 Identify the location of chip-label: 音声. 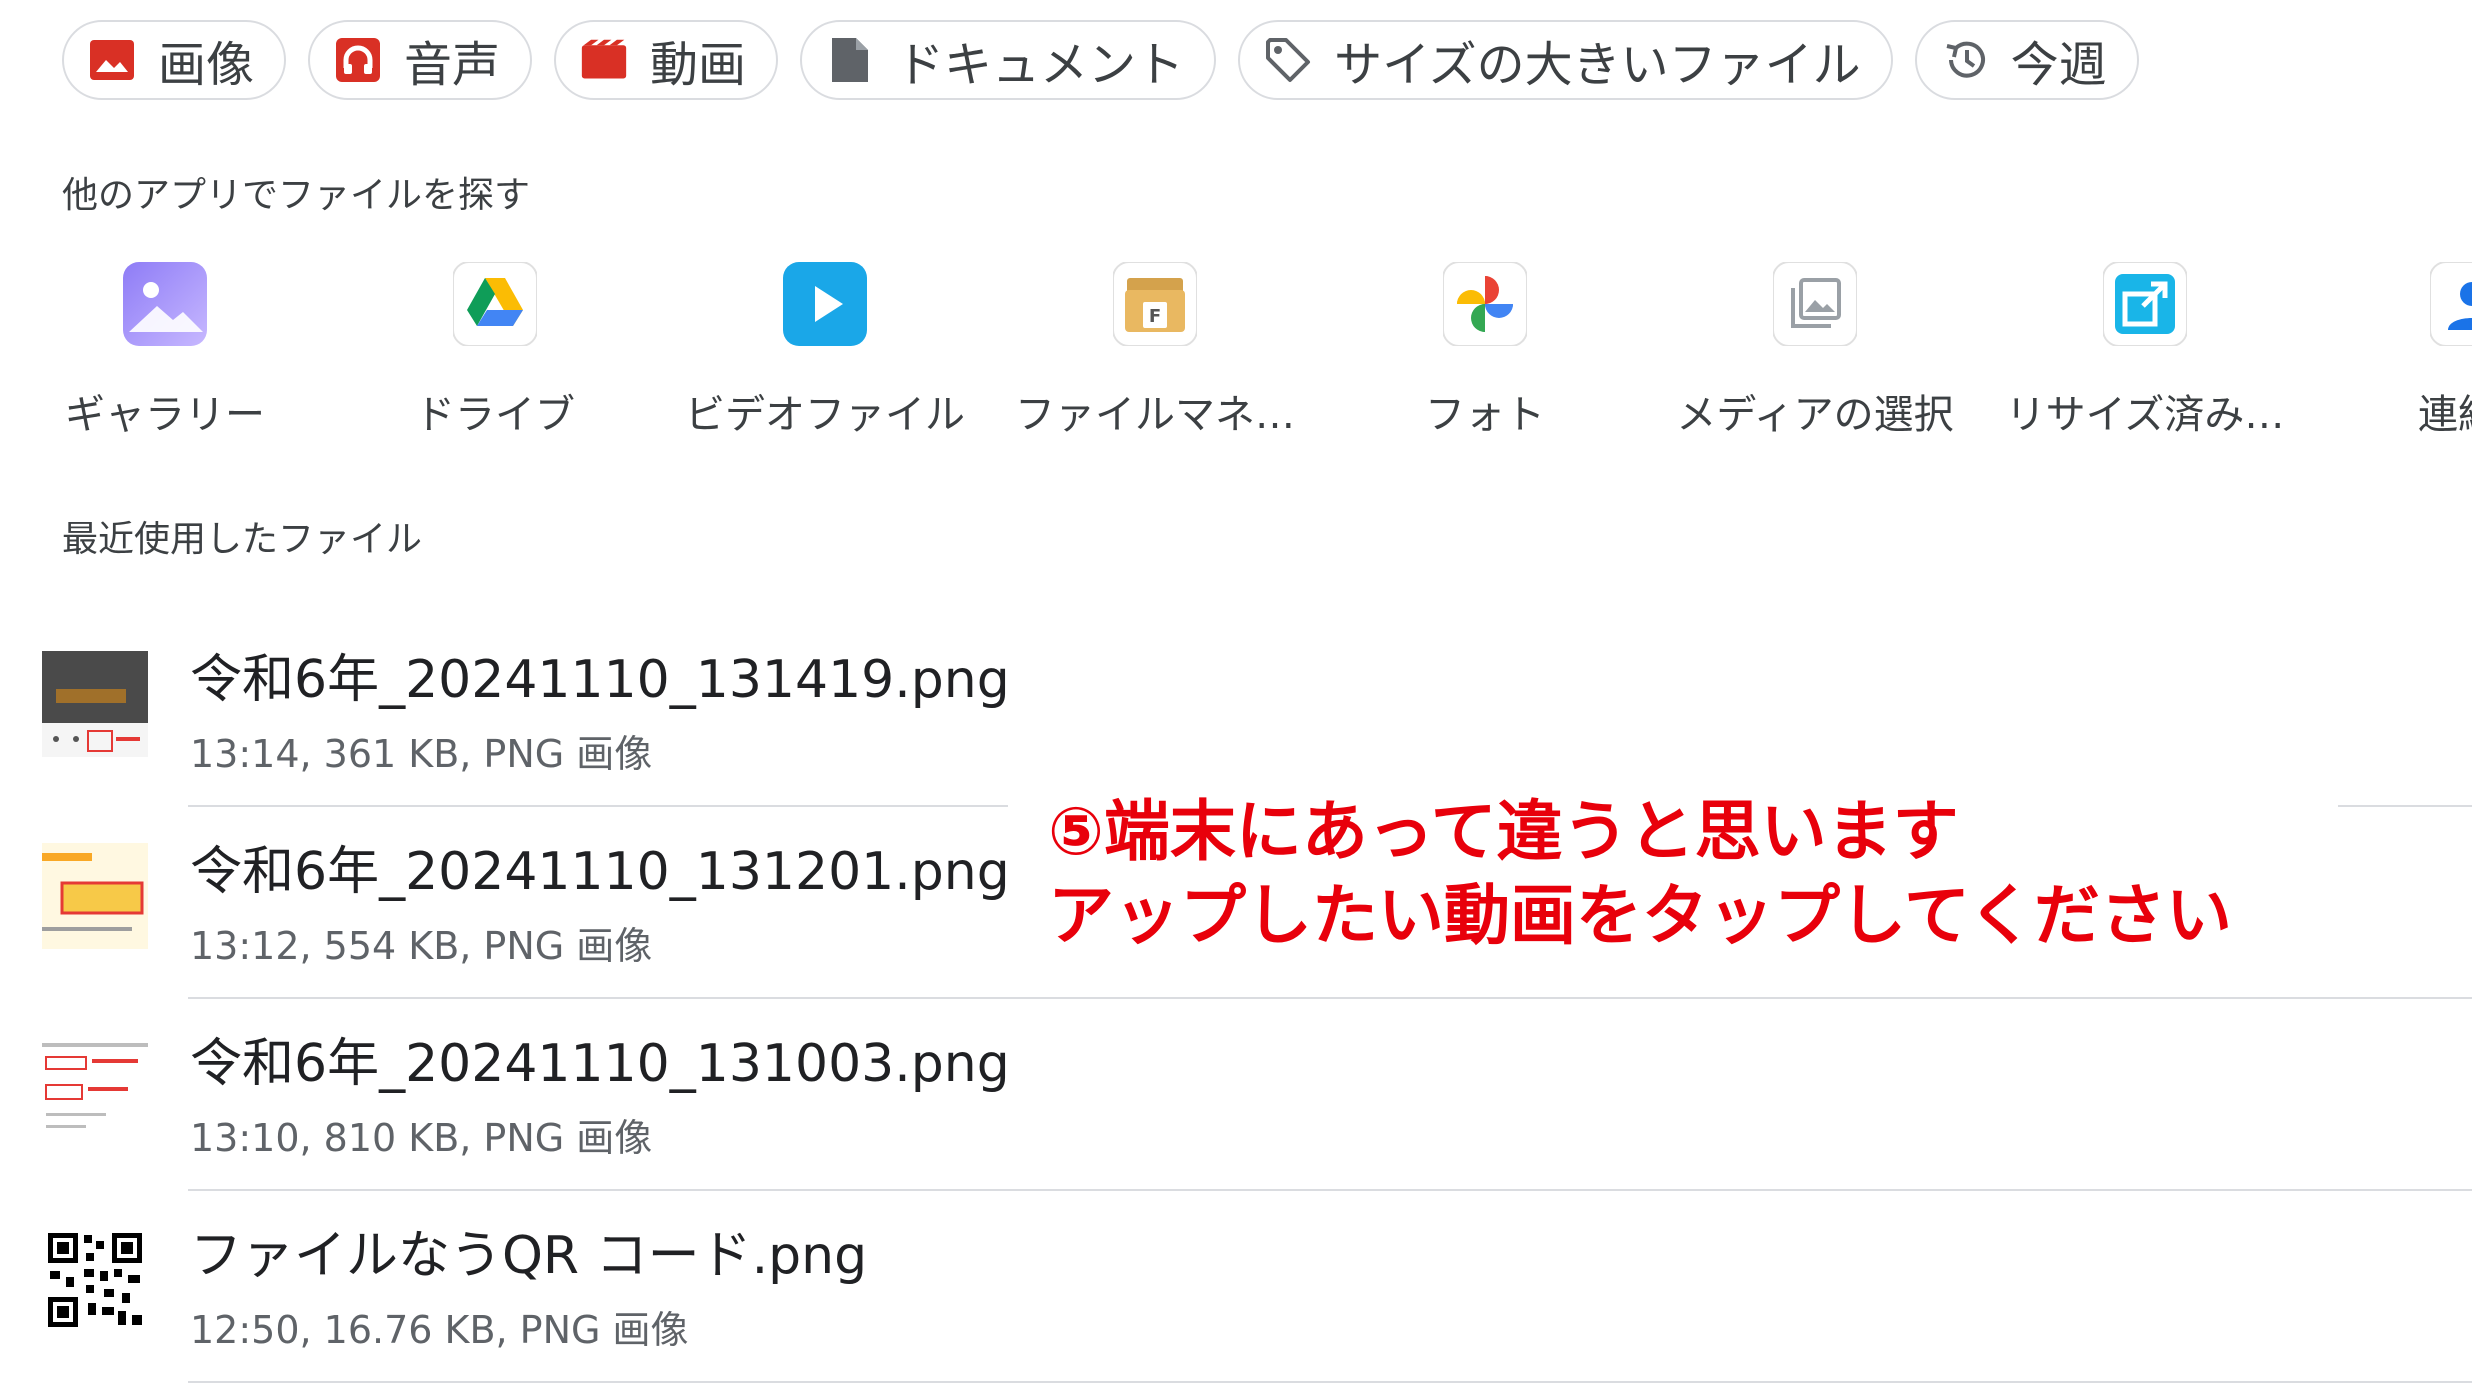
(452, 65).